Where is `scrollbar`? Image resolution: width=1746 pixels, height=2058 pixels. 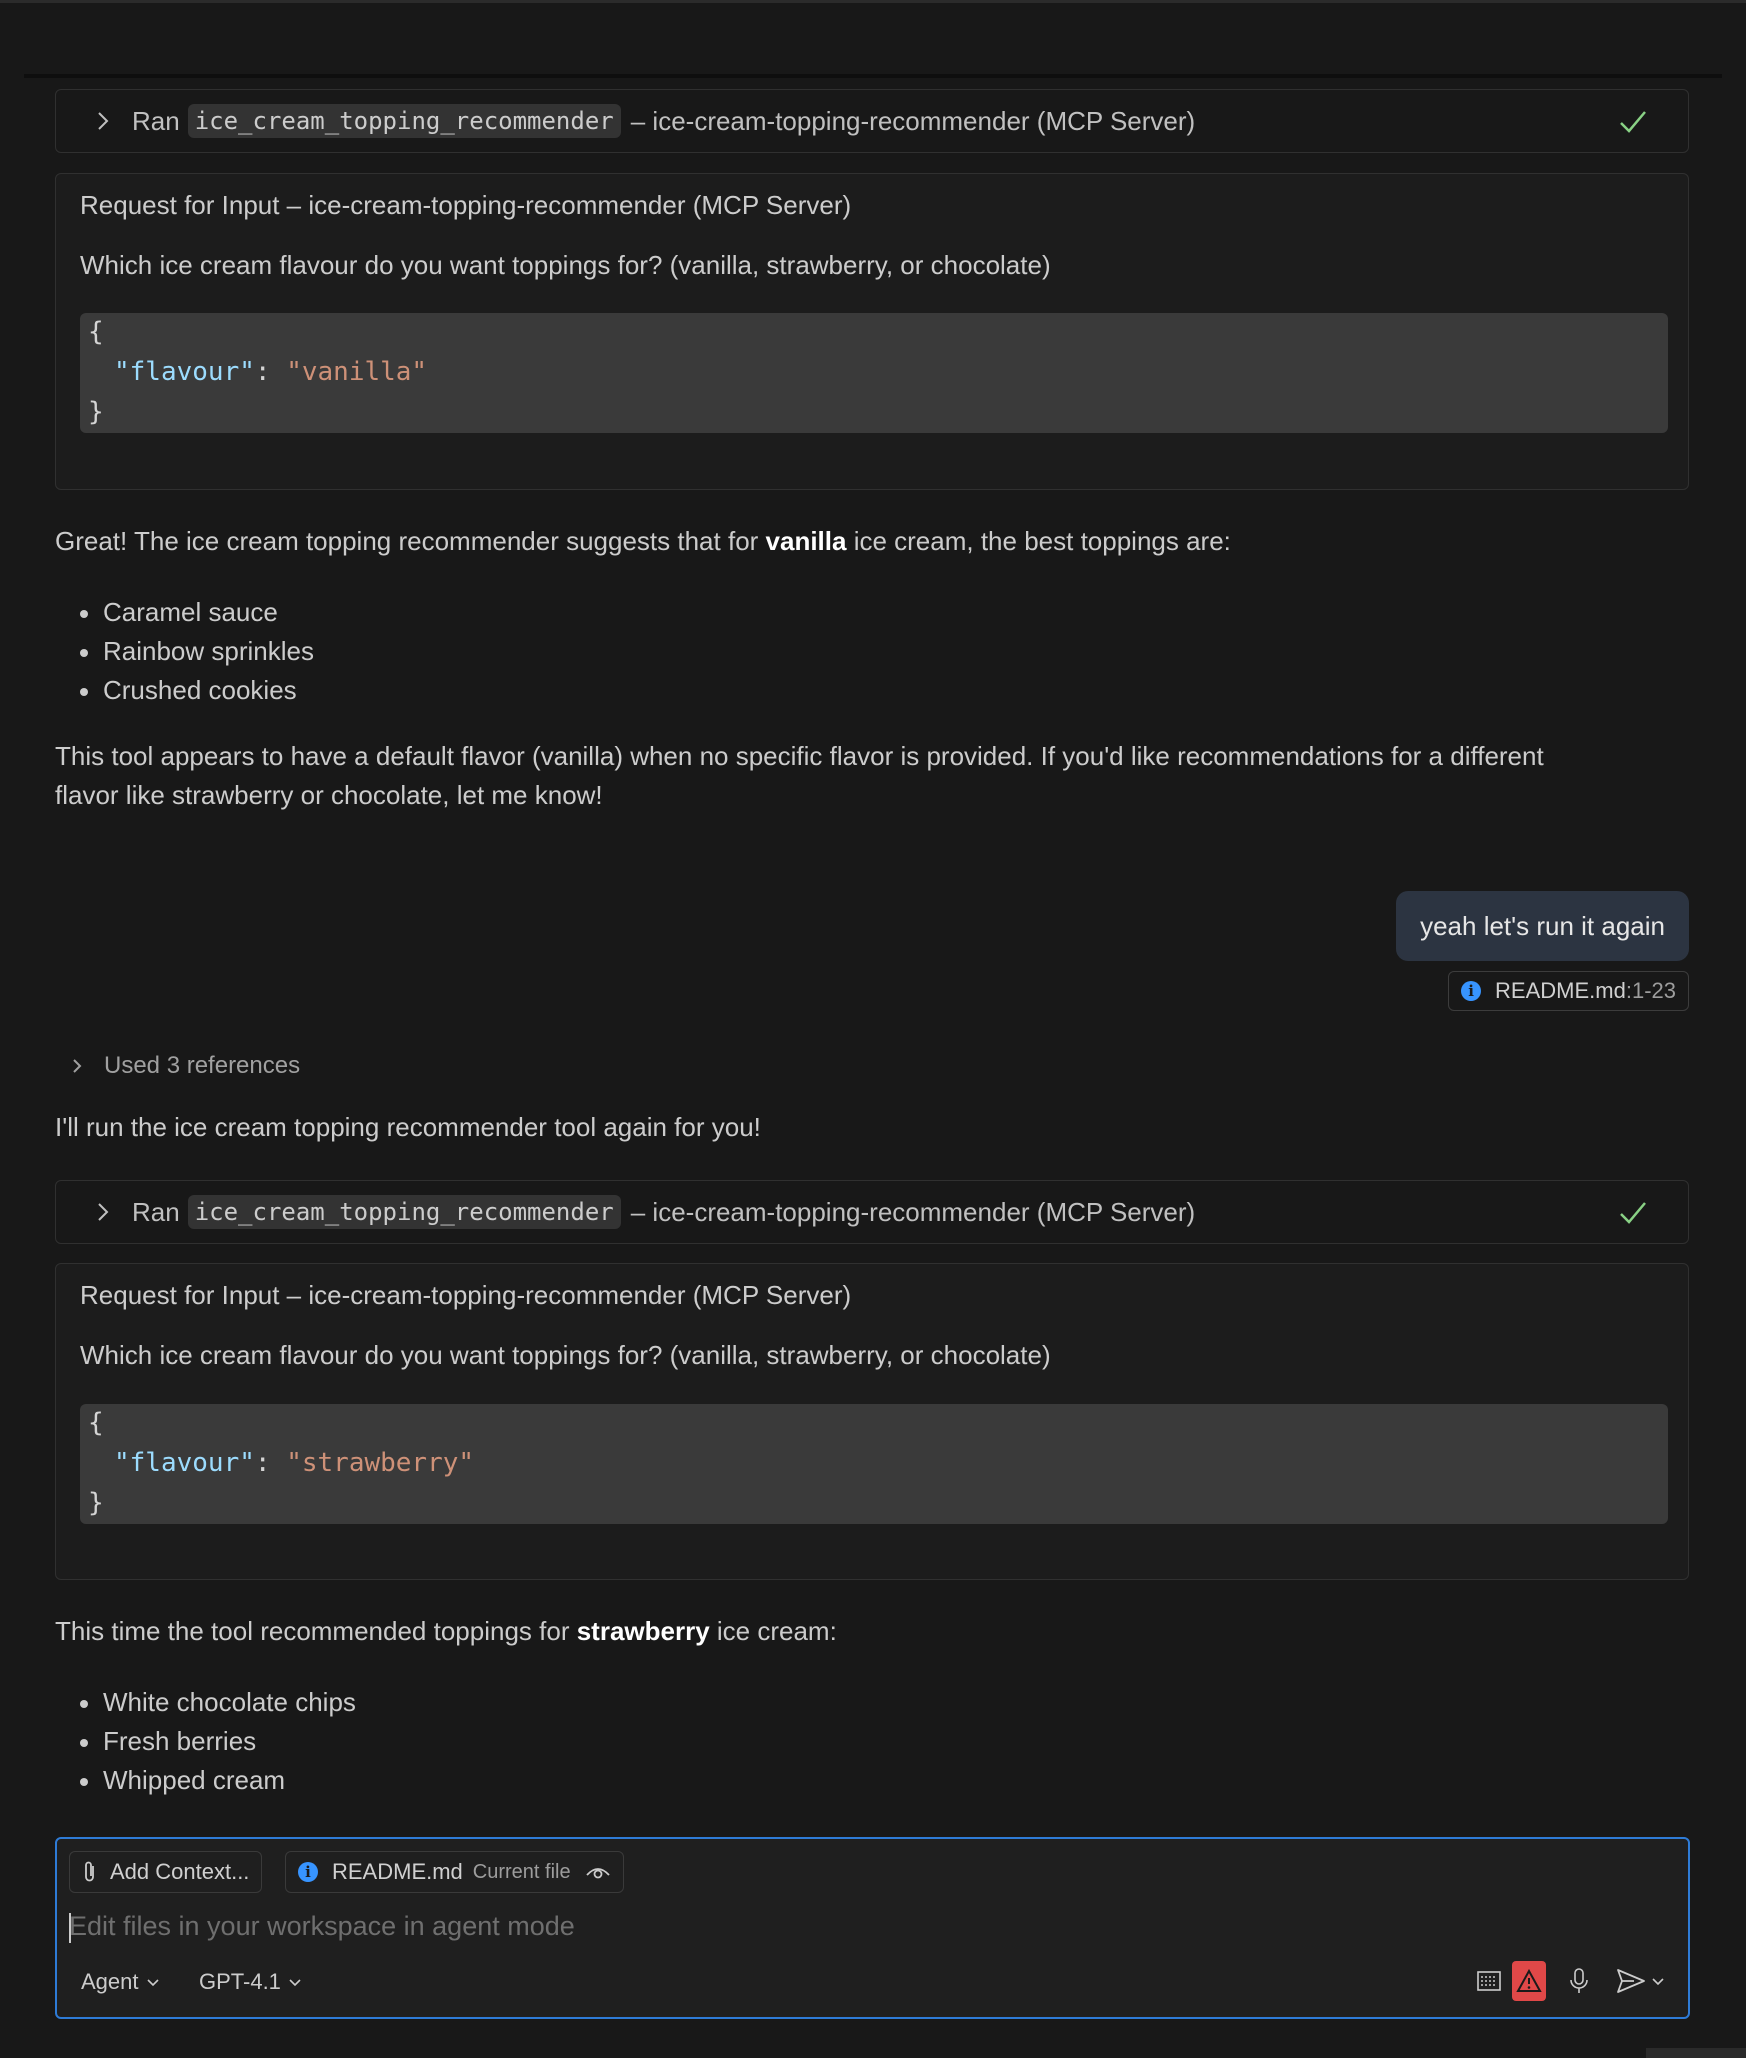 scrollbar is located at coordinates (1696, 2053).